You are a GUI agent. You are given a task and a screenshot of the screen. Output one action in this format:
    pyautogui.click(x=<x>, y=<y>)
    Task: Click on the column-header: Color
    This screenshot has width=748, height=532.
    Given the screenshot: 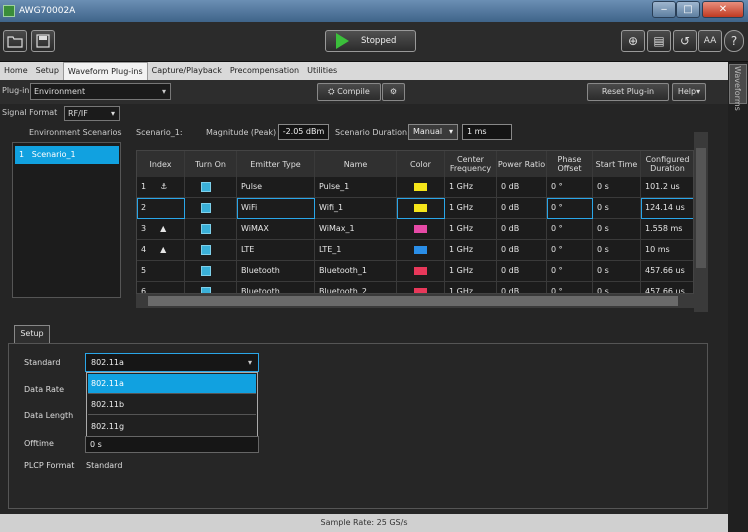 What is the action you would take?
    pyautogui.click(x=421, y=164)
    